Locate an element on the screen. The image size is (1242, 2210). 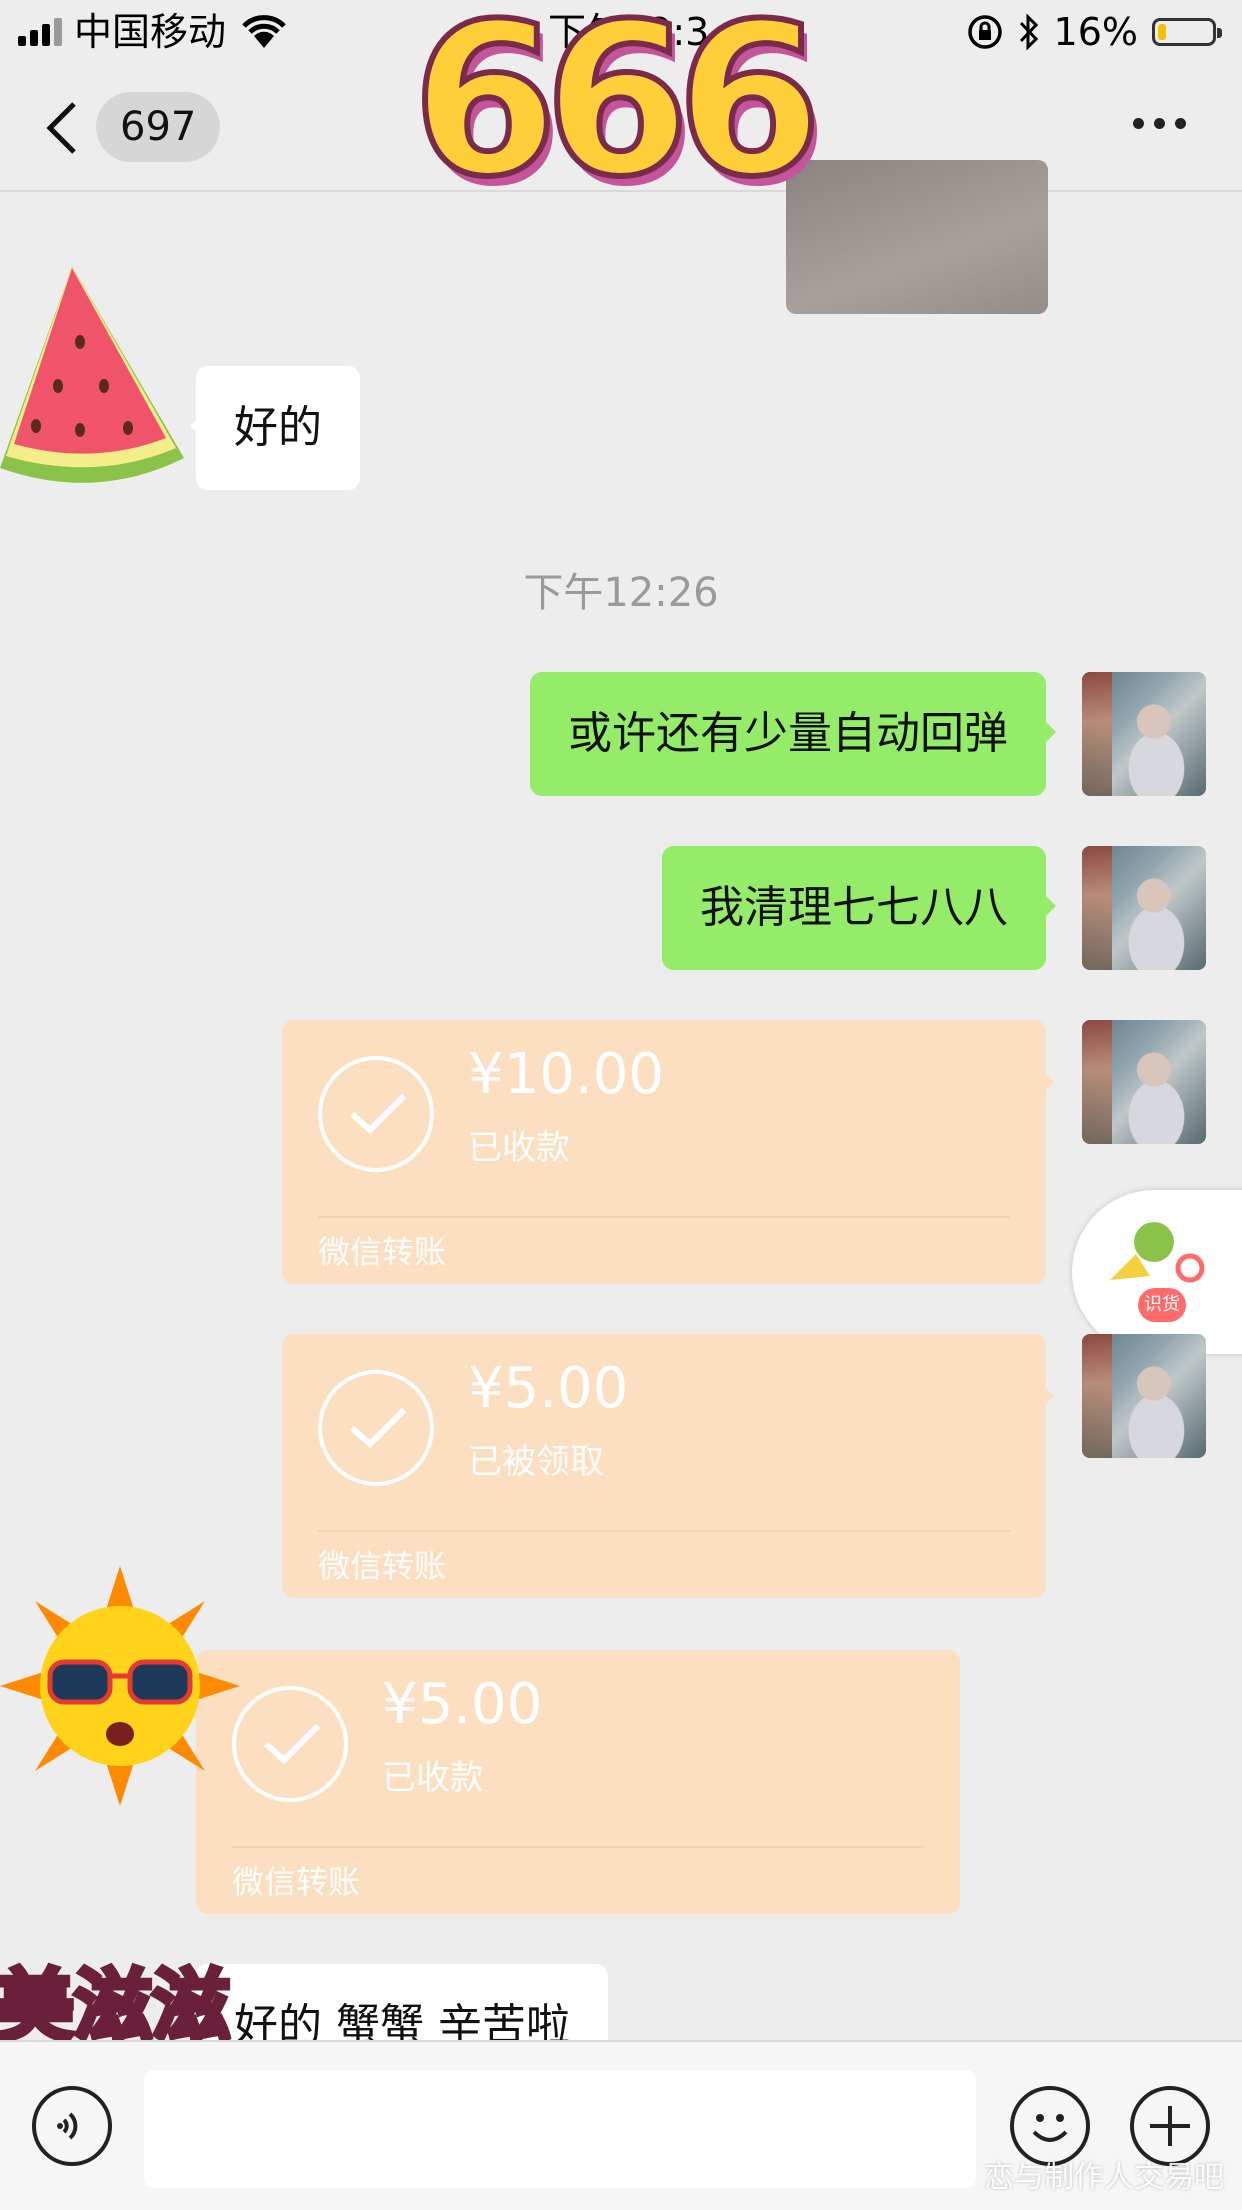
transfer-card: ¥5.00 已收款 微信转账 is located at coordinates (574, 1782).